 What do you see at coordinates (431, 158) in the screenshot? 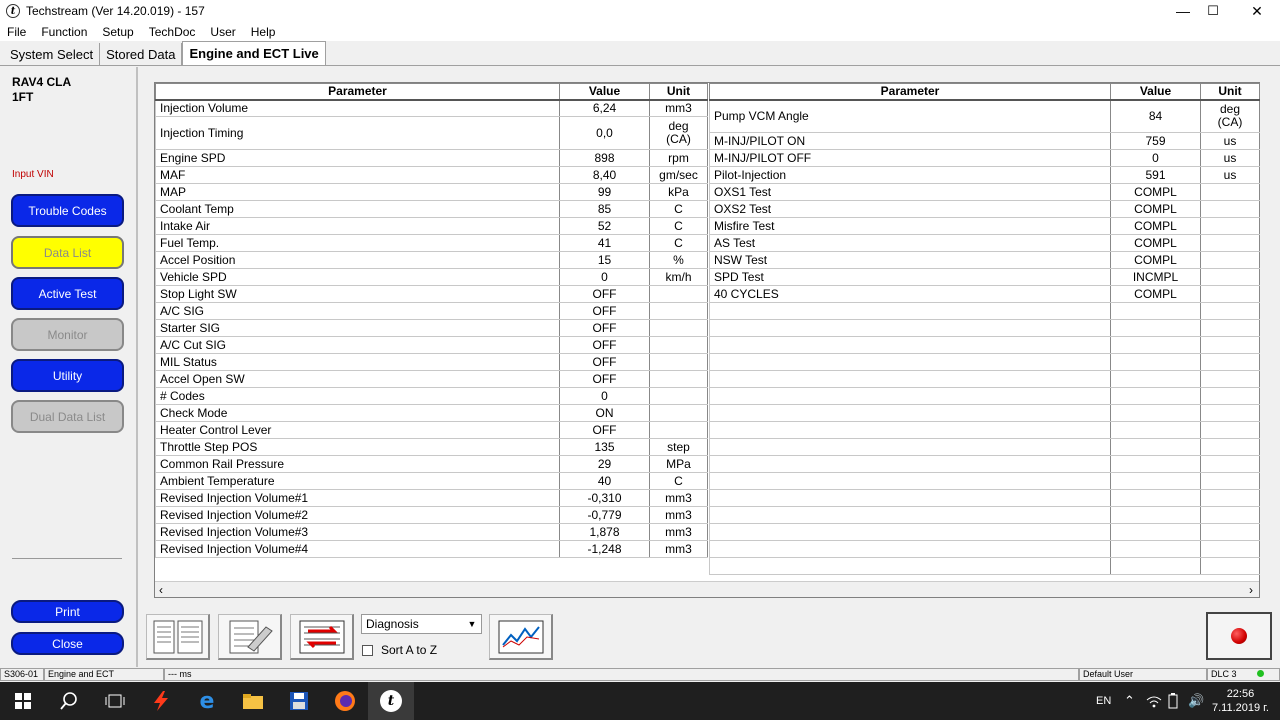
I see `table-row: Engine SPD 898 rpm` at bounding box center [431, 158].